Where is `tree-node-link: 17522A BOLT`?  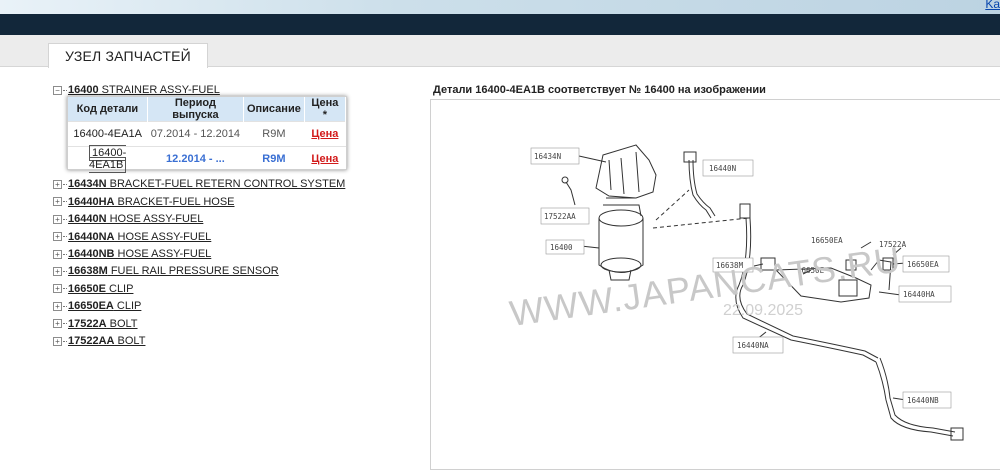 tree-node-link: 17522A BOLT is located at coordinates (103, 324).